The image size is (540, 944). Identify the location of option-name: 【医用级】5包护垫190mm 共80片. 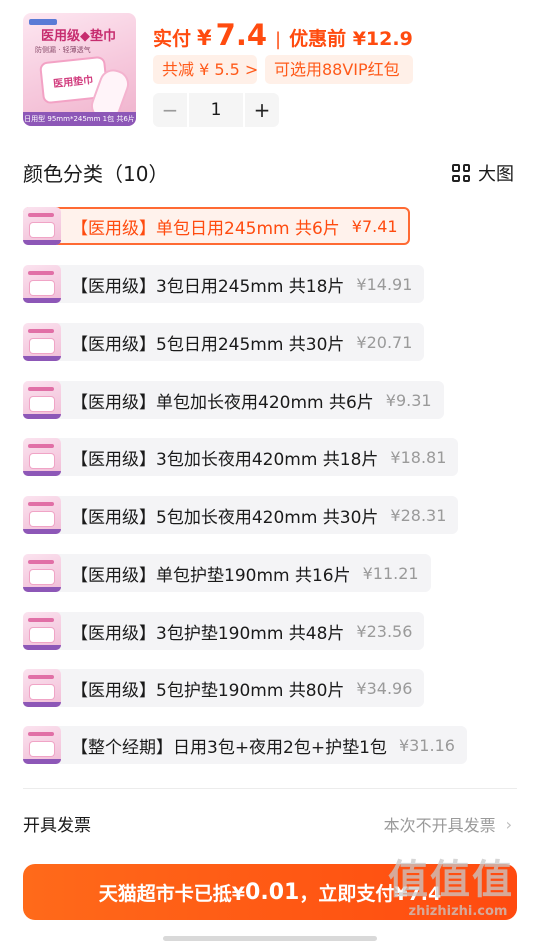
(208, 690).